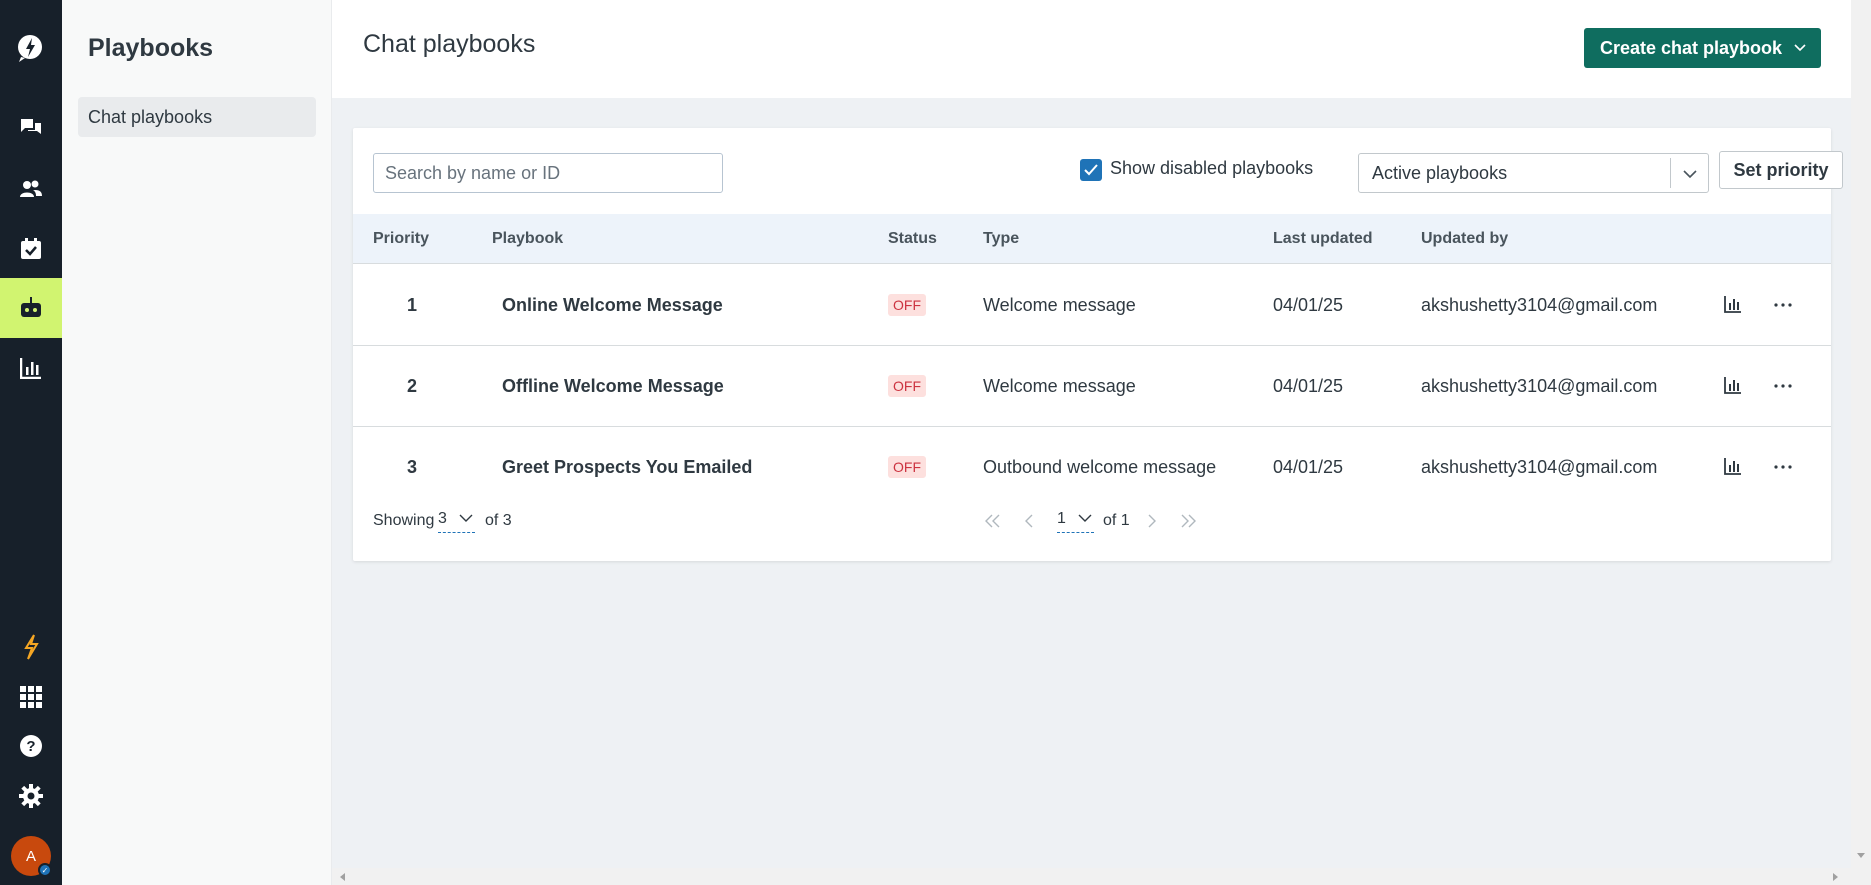 This screenshot has width=1871, height=885. I want to click on avatar-initial: A, so click(30, 856).